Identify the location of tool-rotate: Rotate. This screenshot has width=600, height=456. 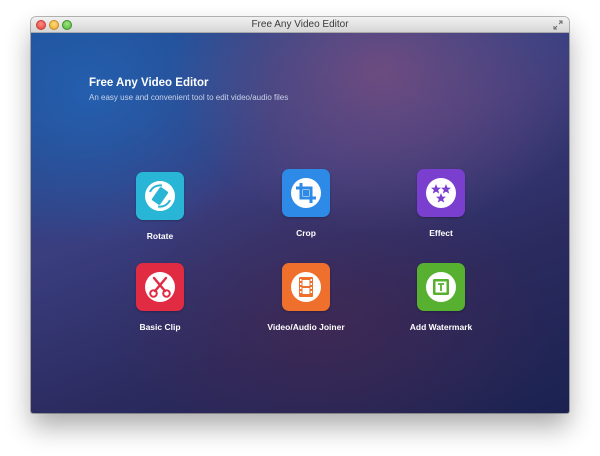
(160, 206).